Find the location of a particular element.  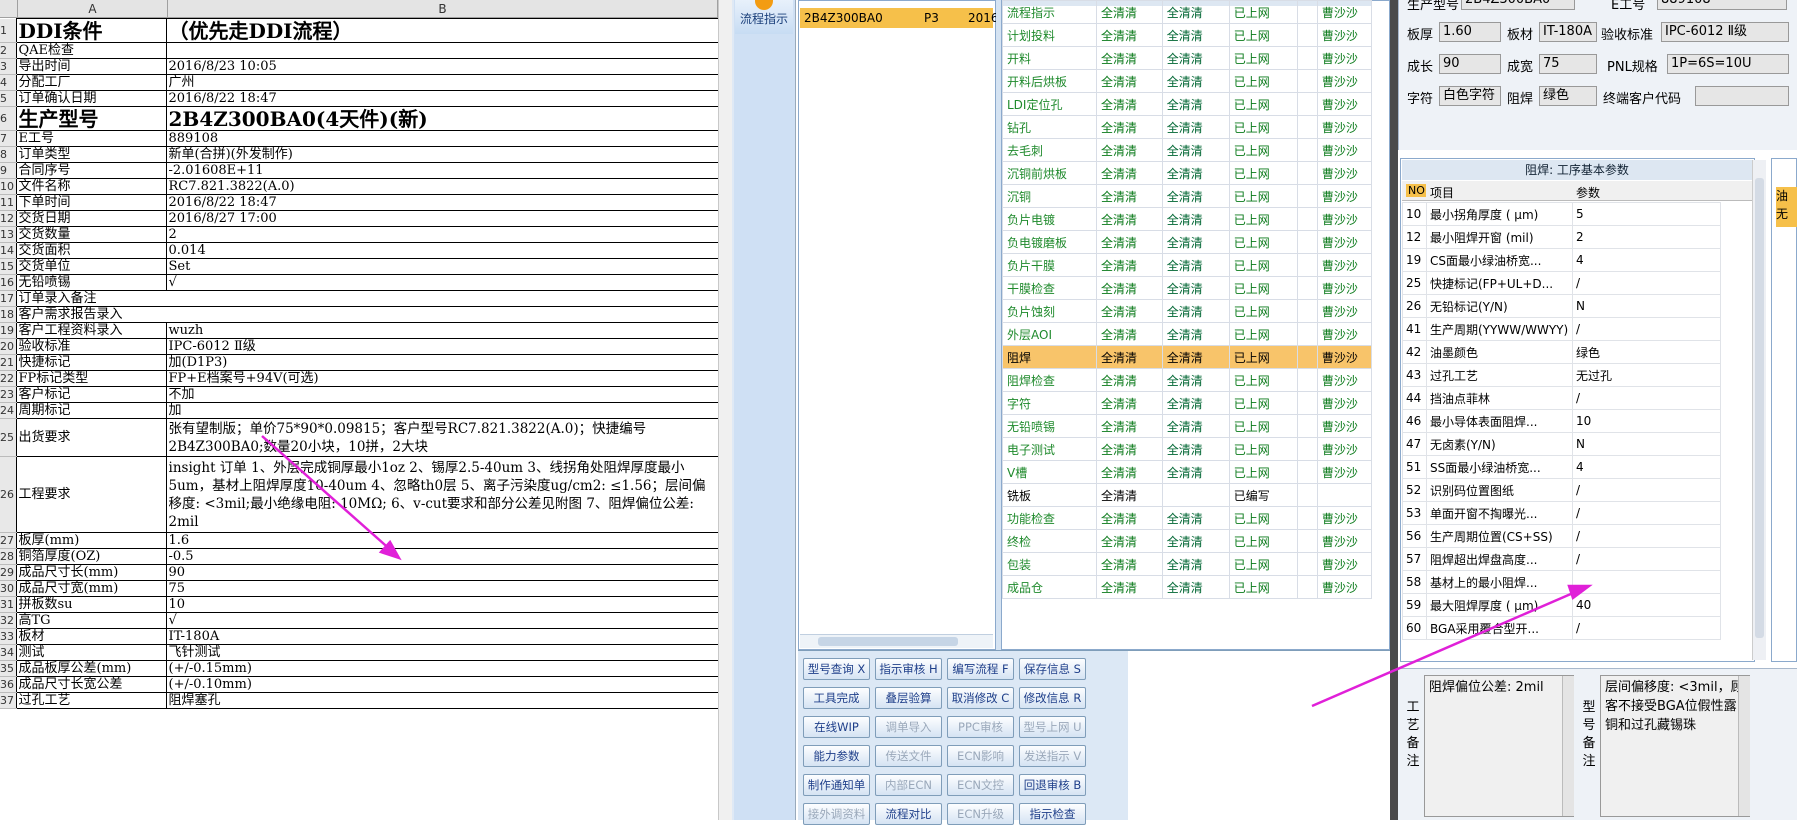

process-row: 负片电镀 全清清 全清清 已上网 曹沙沙 is located at coordinates (1187, 219).